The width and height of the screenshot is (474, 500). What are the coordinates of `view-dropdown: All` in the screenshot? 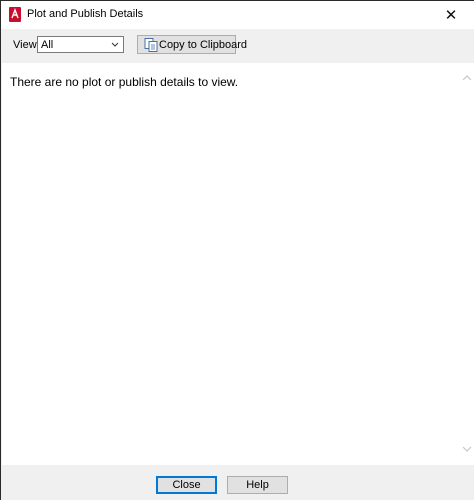 It's located at (80, 44).